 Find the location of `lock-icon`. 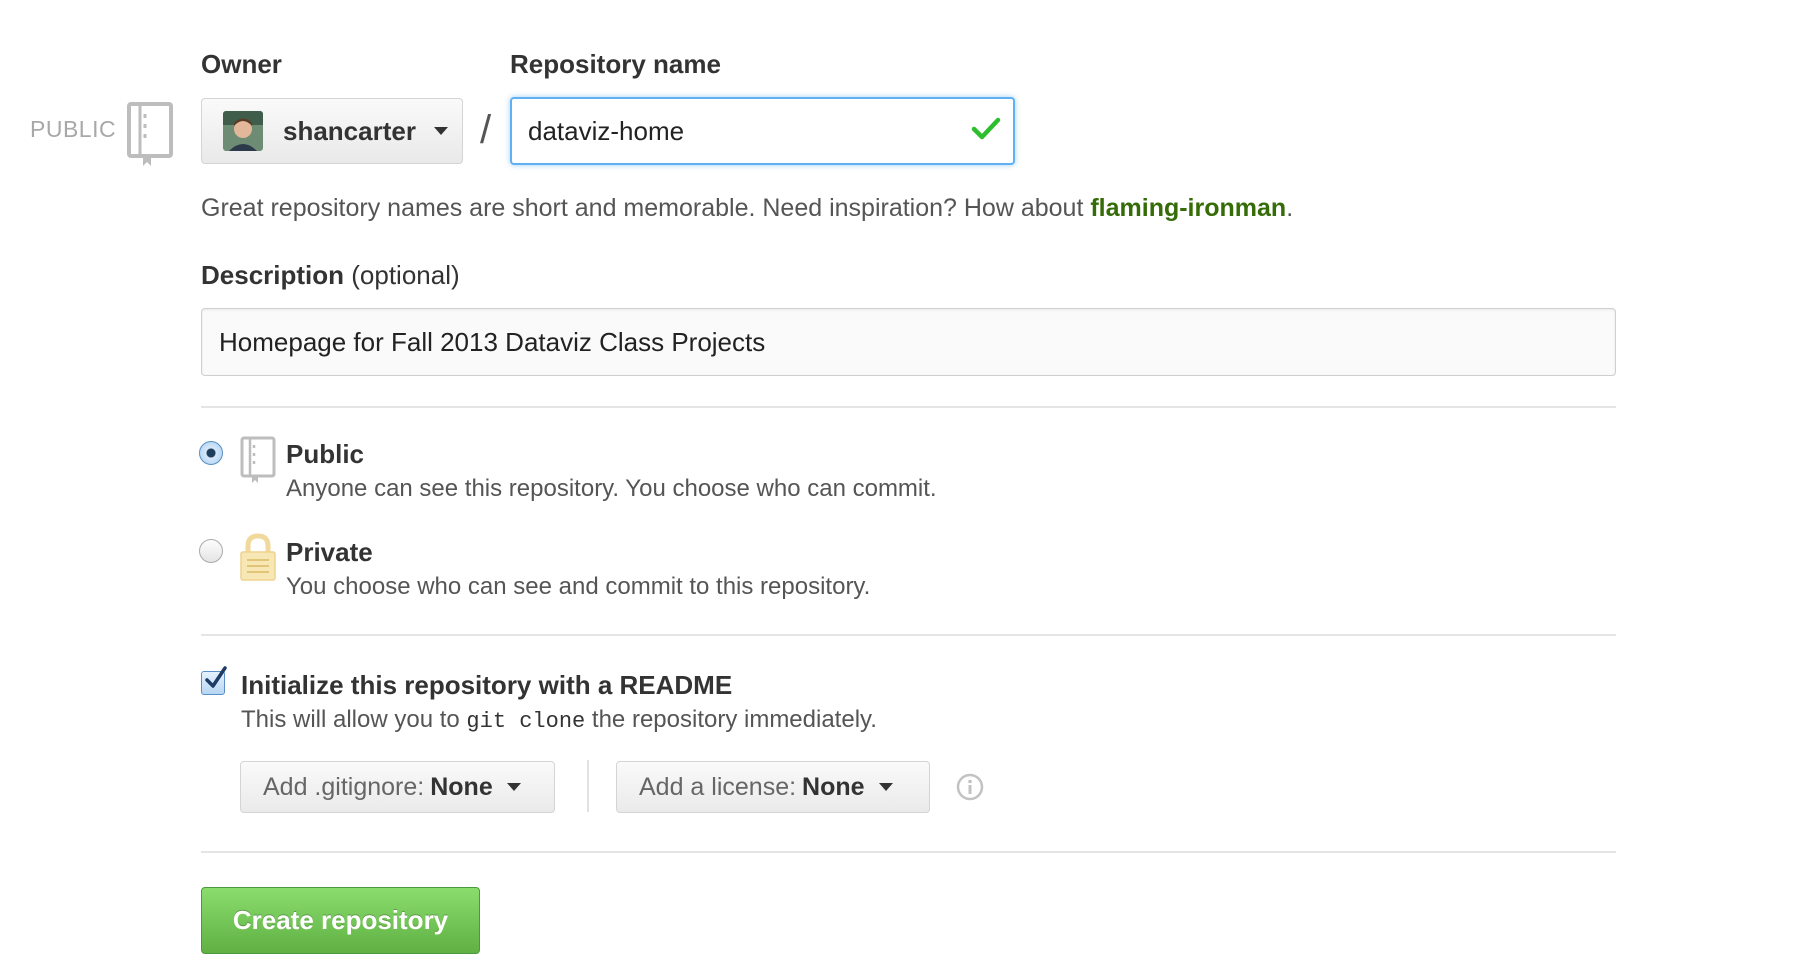

lock-icon is located at coordinates (258, 559).